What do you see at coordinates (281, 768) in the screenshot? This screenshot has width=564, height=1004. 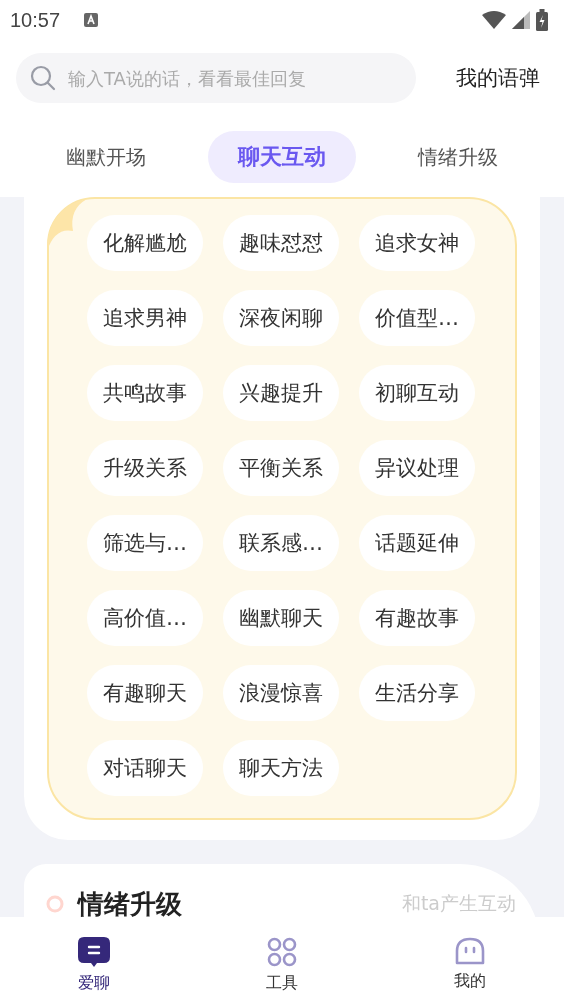 I see `topic-chip: 聊天方法` at bounding box center [281, 768].